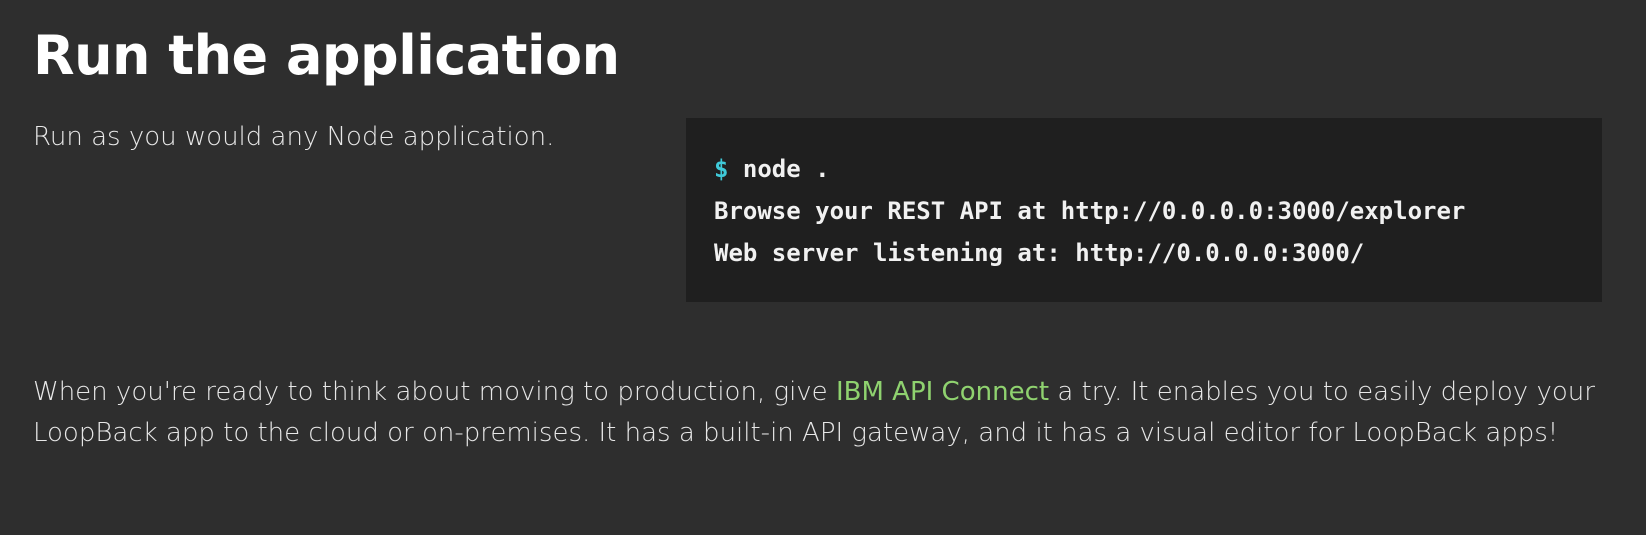 The height and width of the screenshot is (535, 1646). Describe the element at coordinates (1144, 169) in the screenshot. I see `command-line: $ node .` at that location.